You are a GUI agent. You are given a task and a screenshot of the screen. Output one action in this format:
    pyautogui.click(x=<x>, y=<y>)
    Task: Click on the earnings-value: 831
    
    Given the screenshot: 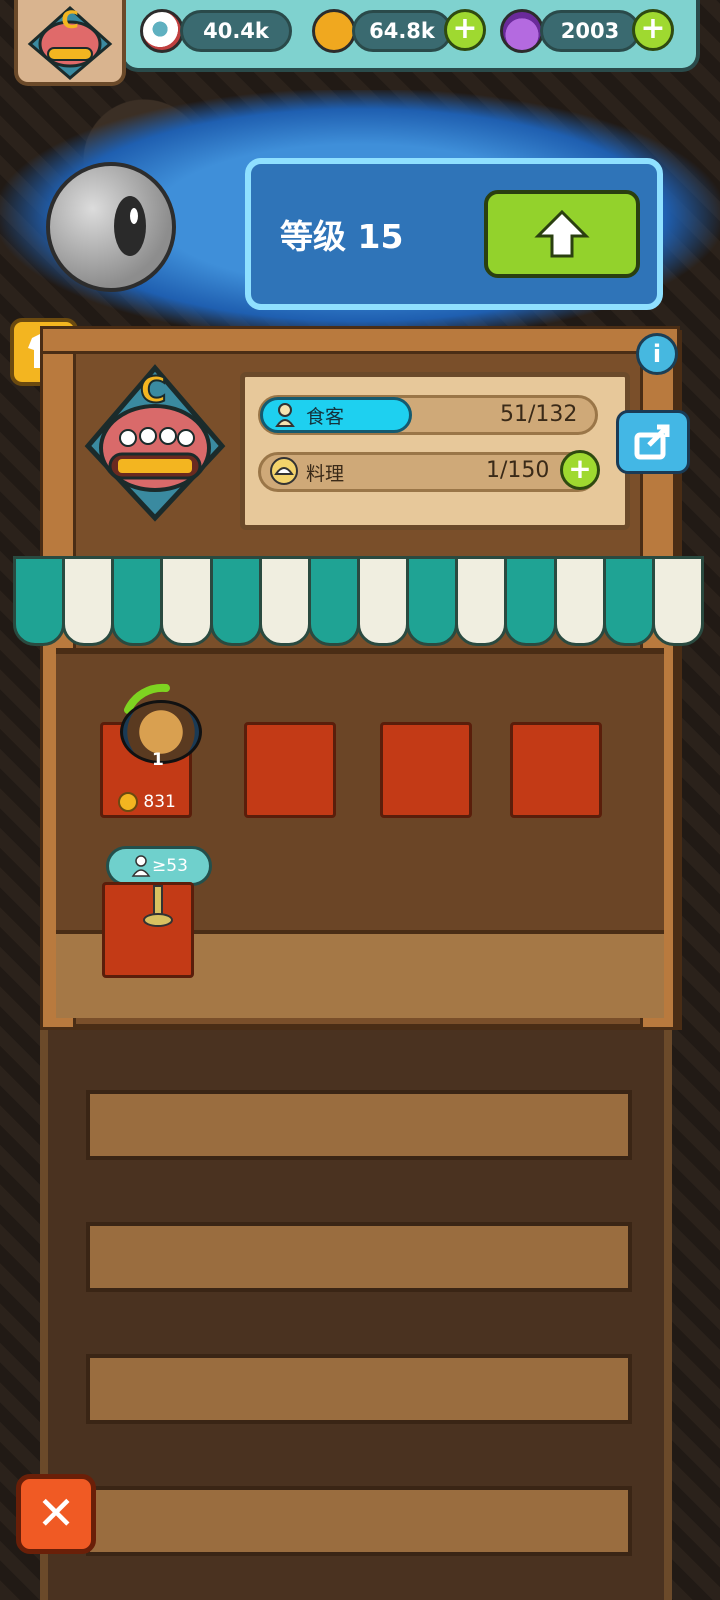 What is the action you would take?
    pyautogui.click(x=159, y=802)
    